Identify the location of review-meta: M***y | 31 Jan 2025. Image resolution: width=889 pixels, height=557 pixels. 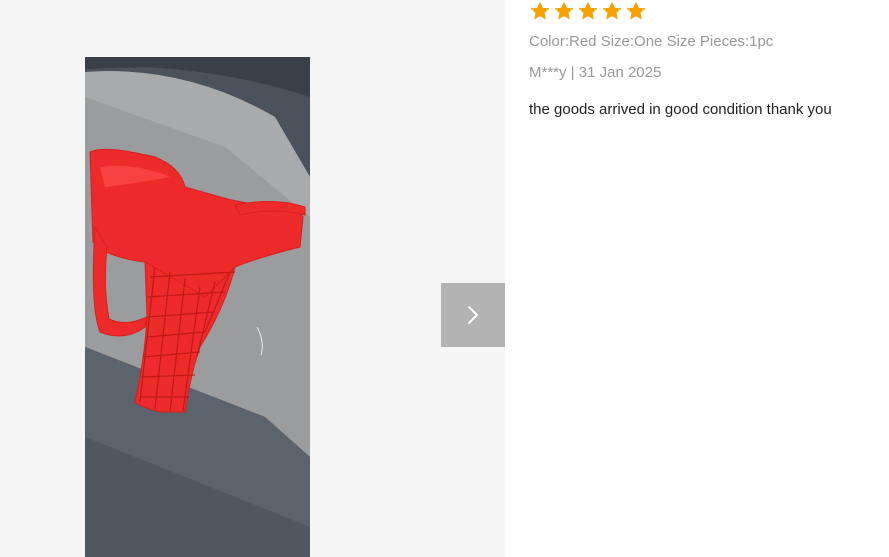
(595, 72).